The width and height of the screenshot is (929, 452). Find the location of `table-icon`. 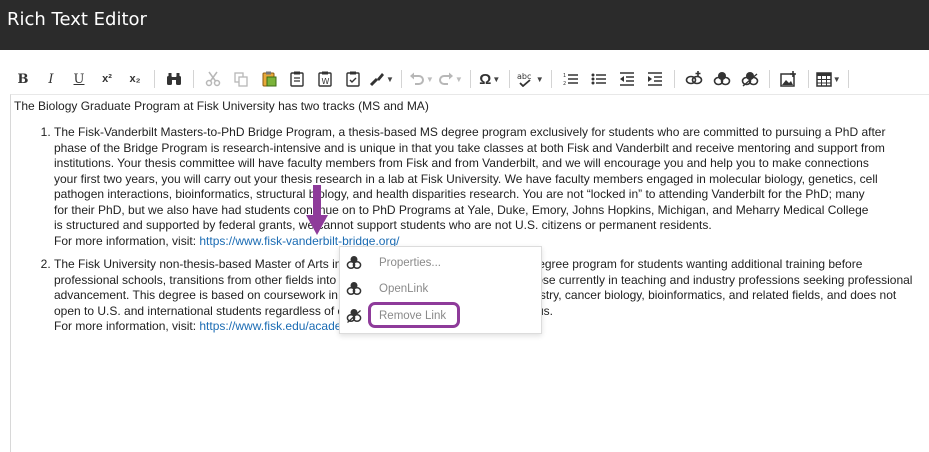

table-icon is located at coordinates (823, 79).